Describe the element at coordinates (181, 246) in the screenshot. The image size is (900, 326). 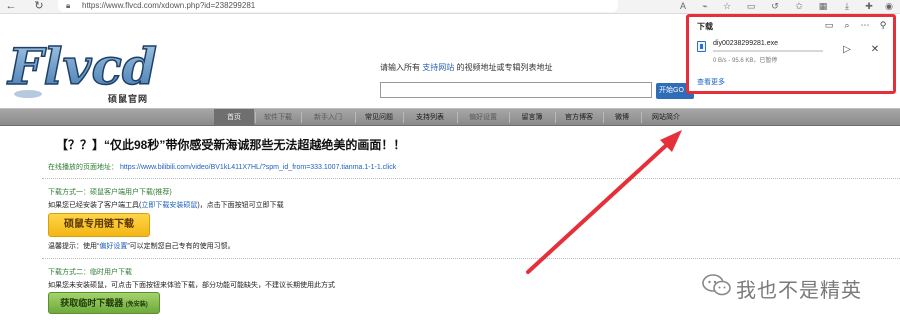
I see `tip-post: ”可以定制您自己专有的使用习惯。` at that location.